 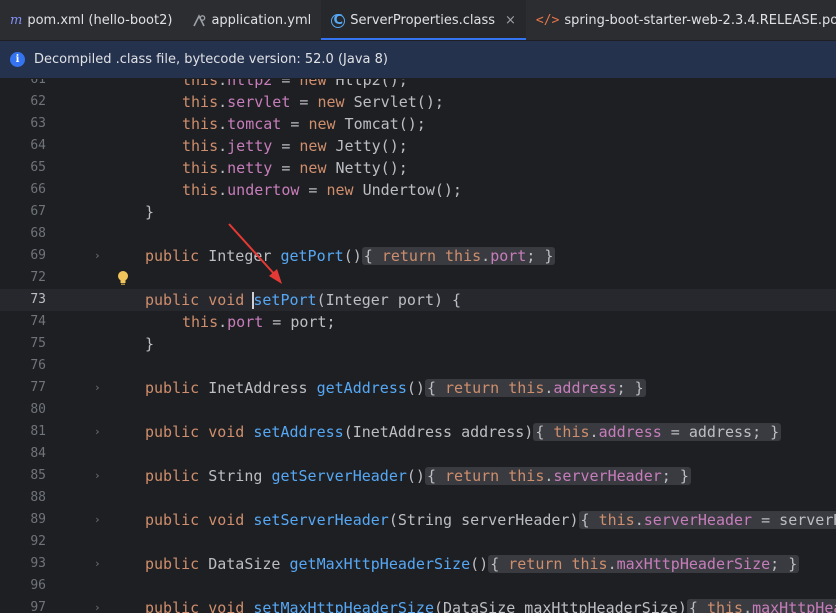 I want to click on line-number: 74, so click(x=38, y=321).